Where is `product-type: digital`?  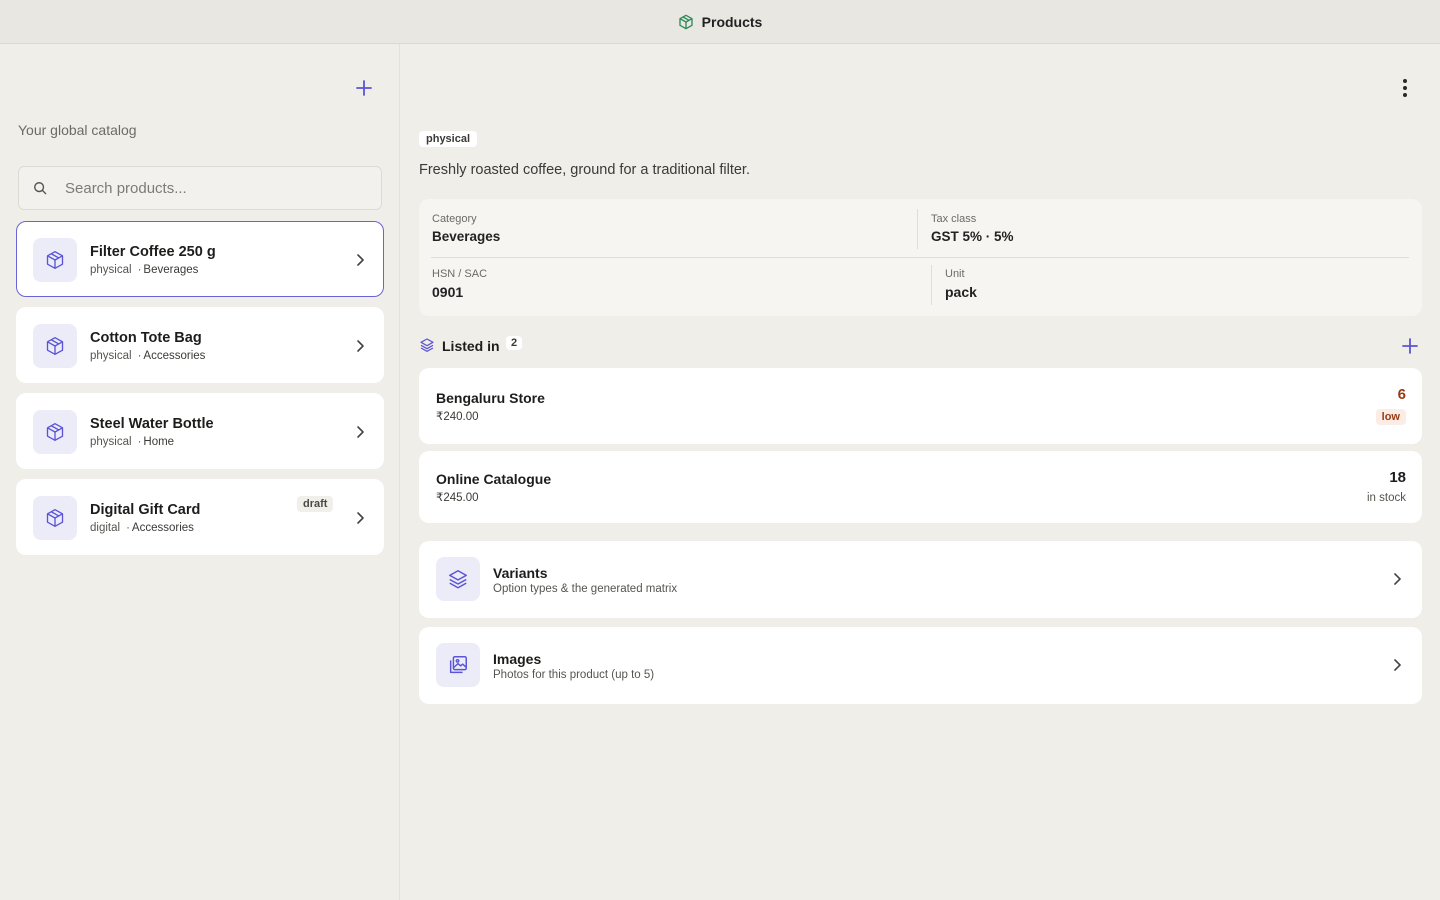
product-type: digital is located at coordinates (105, 528).